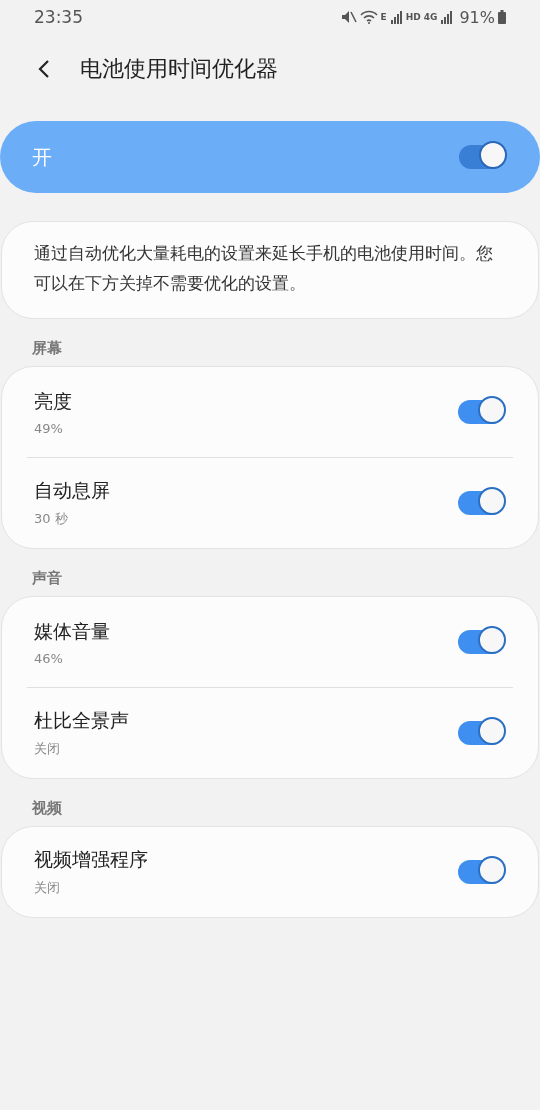 The width and height of the screenshot is (540, 1110). I want to click on switch-label: 开, so click(42, 157).